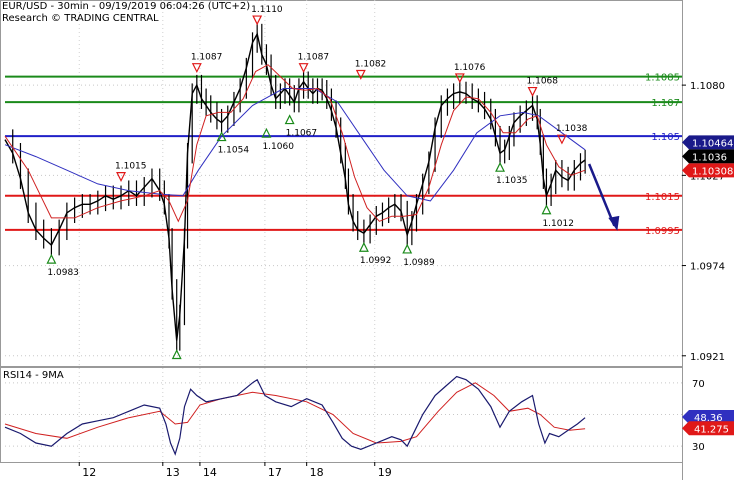  Describe the element at coordinates (295, 413) in the screenshot. I see `rsi-ma-line` at that location.